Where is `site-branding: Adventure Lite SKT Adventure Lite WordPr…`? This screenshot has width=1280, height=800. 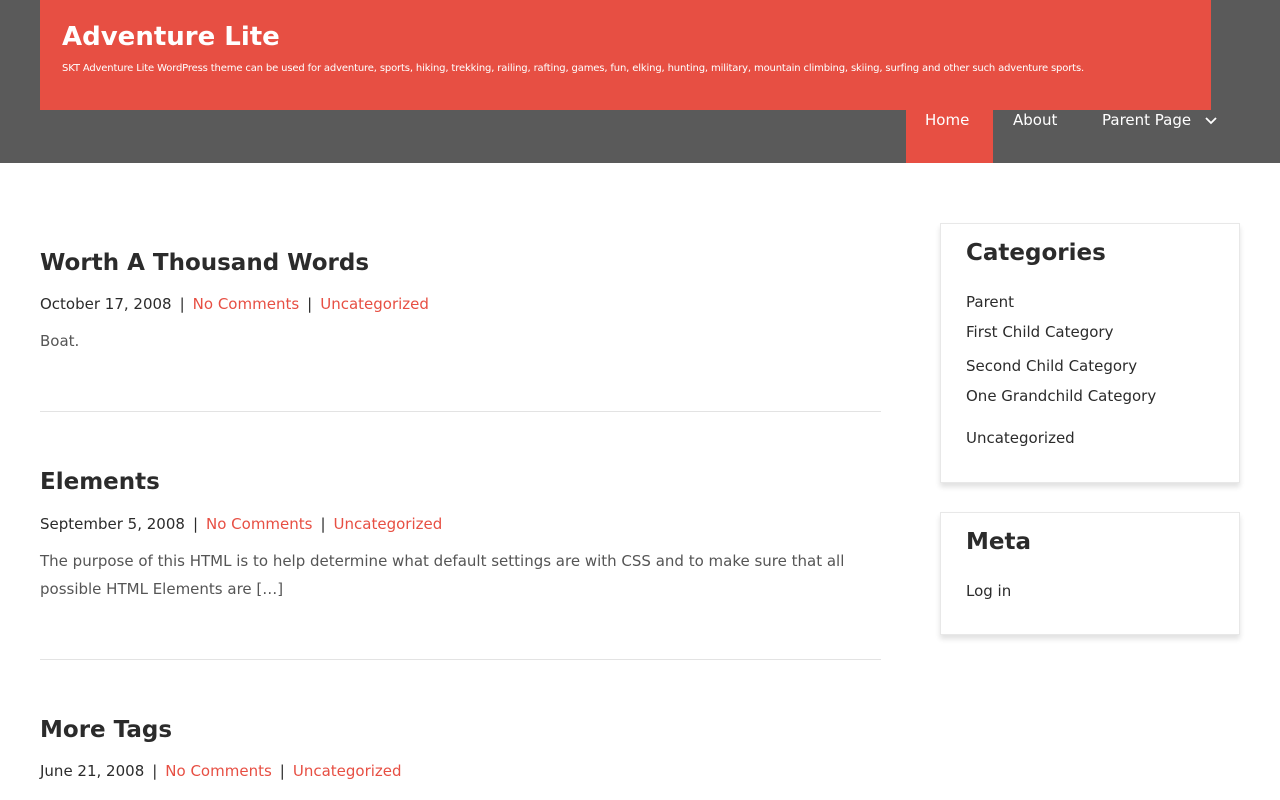
site-branding: Adventure Lite SKT Adventure Lite WordPr… is located at coordinates (625, 55).